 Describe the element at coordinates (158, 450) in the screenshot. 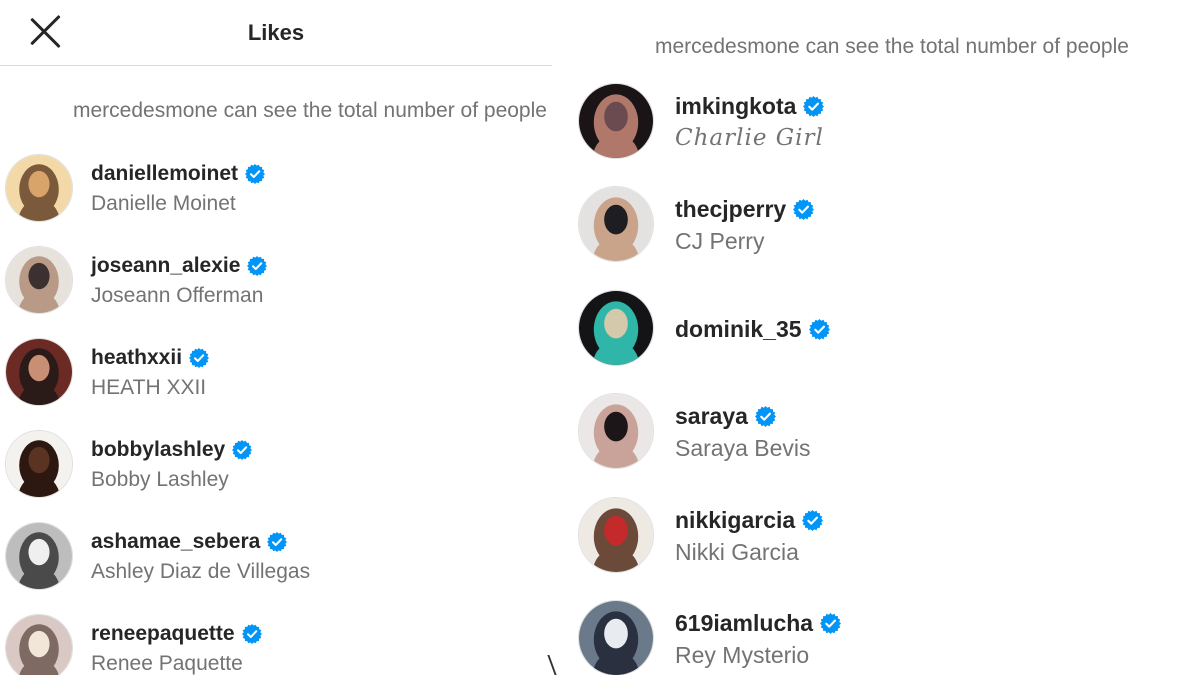

I see `username-text: bobbylashley` at that location.